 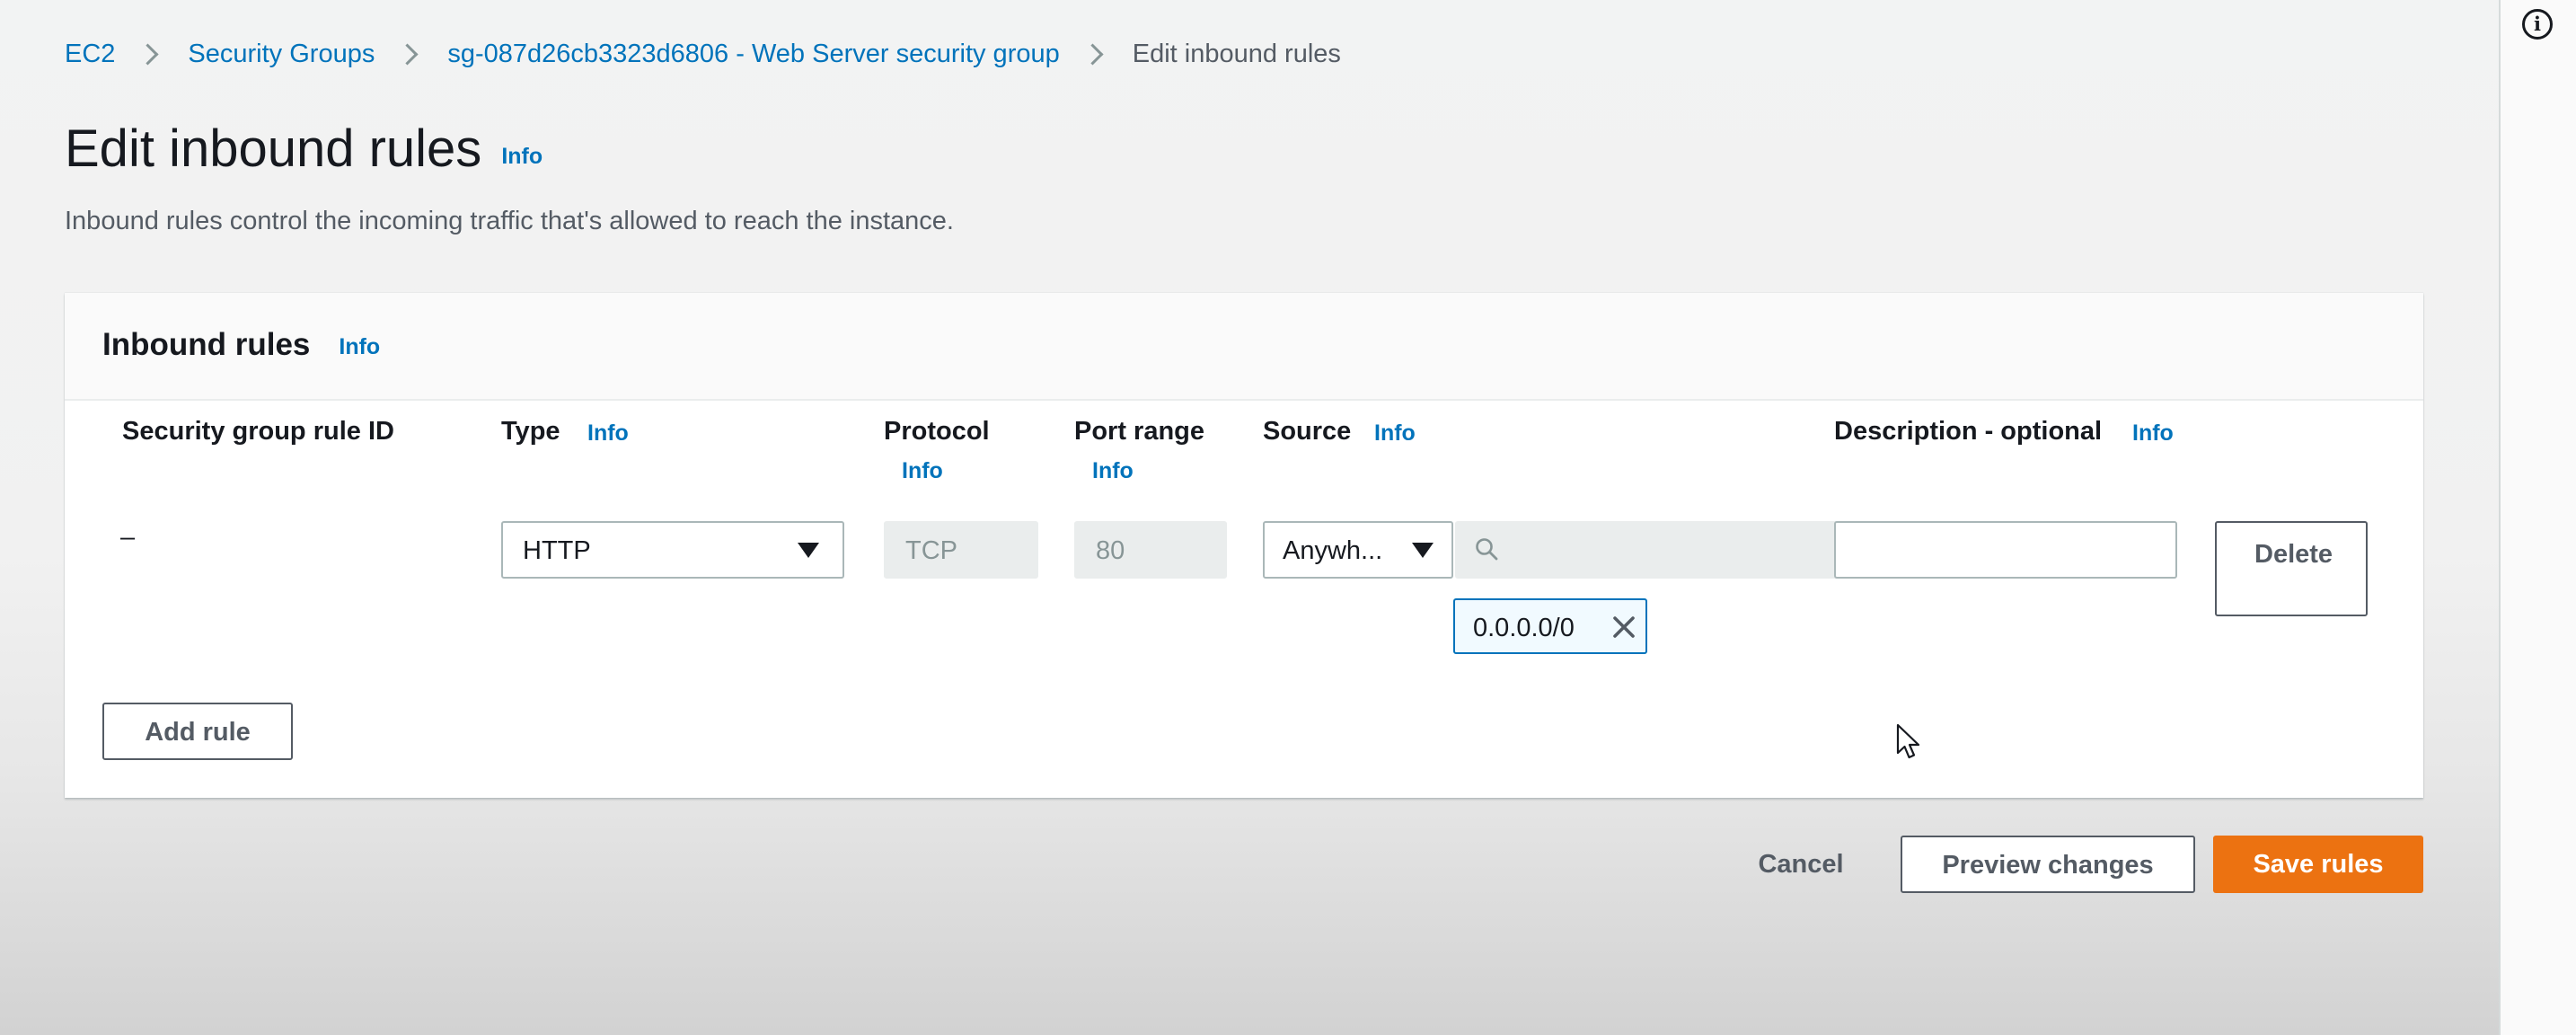 I want to click on cidr-token: 0.0.0.0/0, so click(x=1550, y=626).